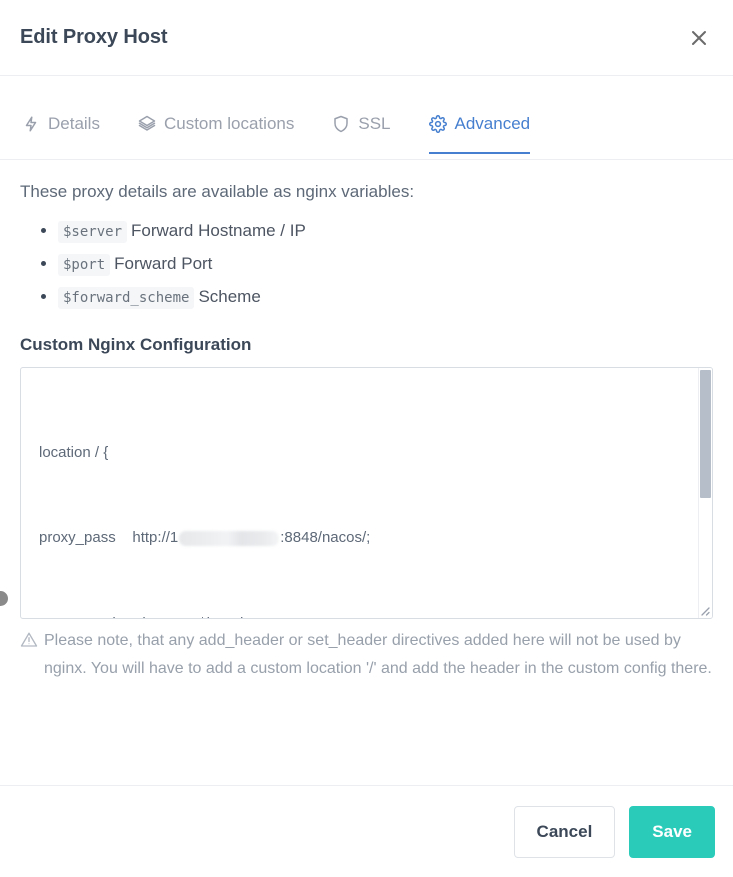 Image resolution: width=733 pixels, height=877 pixels. Describe the element at coordinates (74, 452) in the screenshot. I see `config-line-text: location / {` at that location.